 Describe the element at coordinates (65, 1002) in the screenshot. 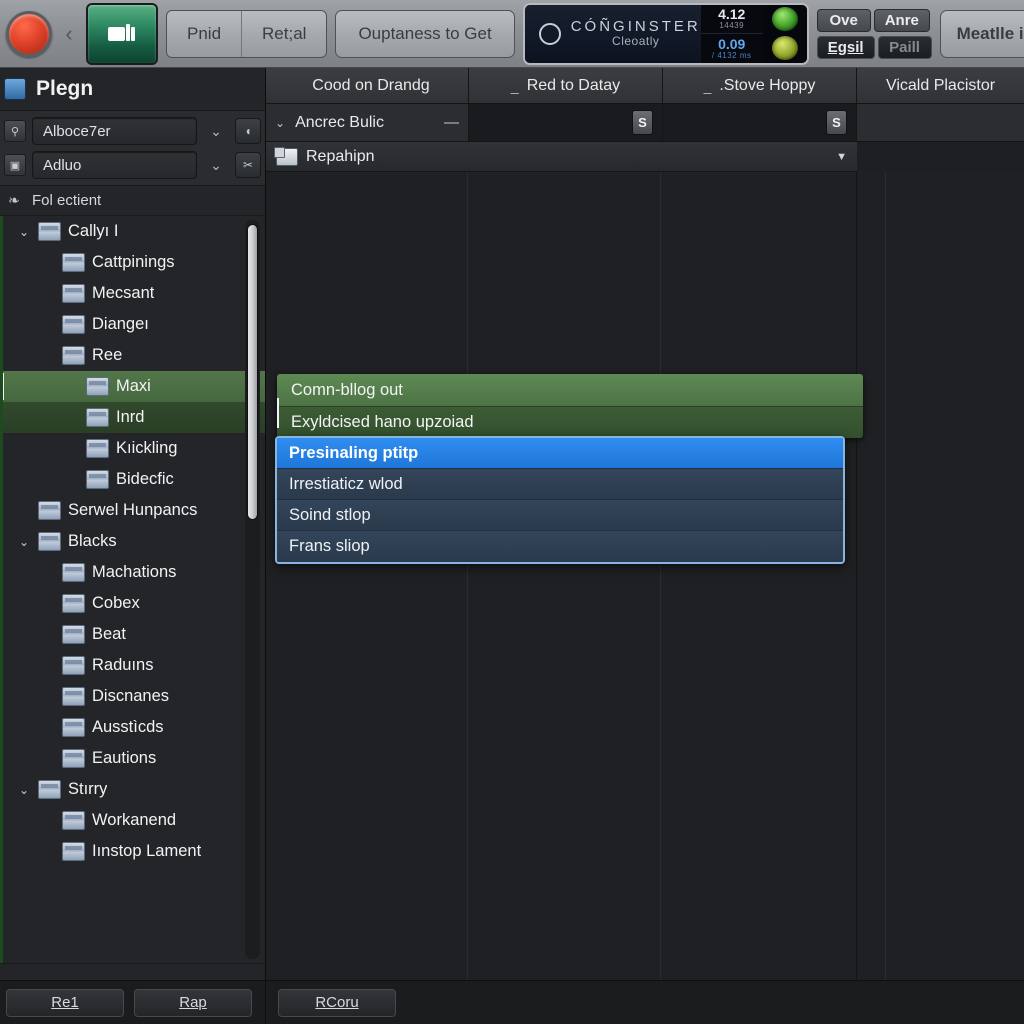

I see `re1-button: Re1` at that location.